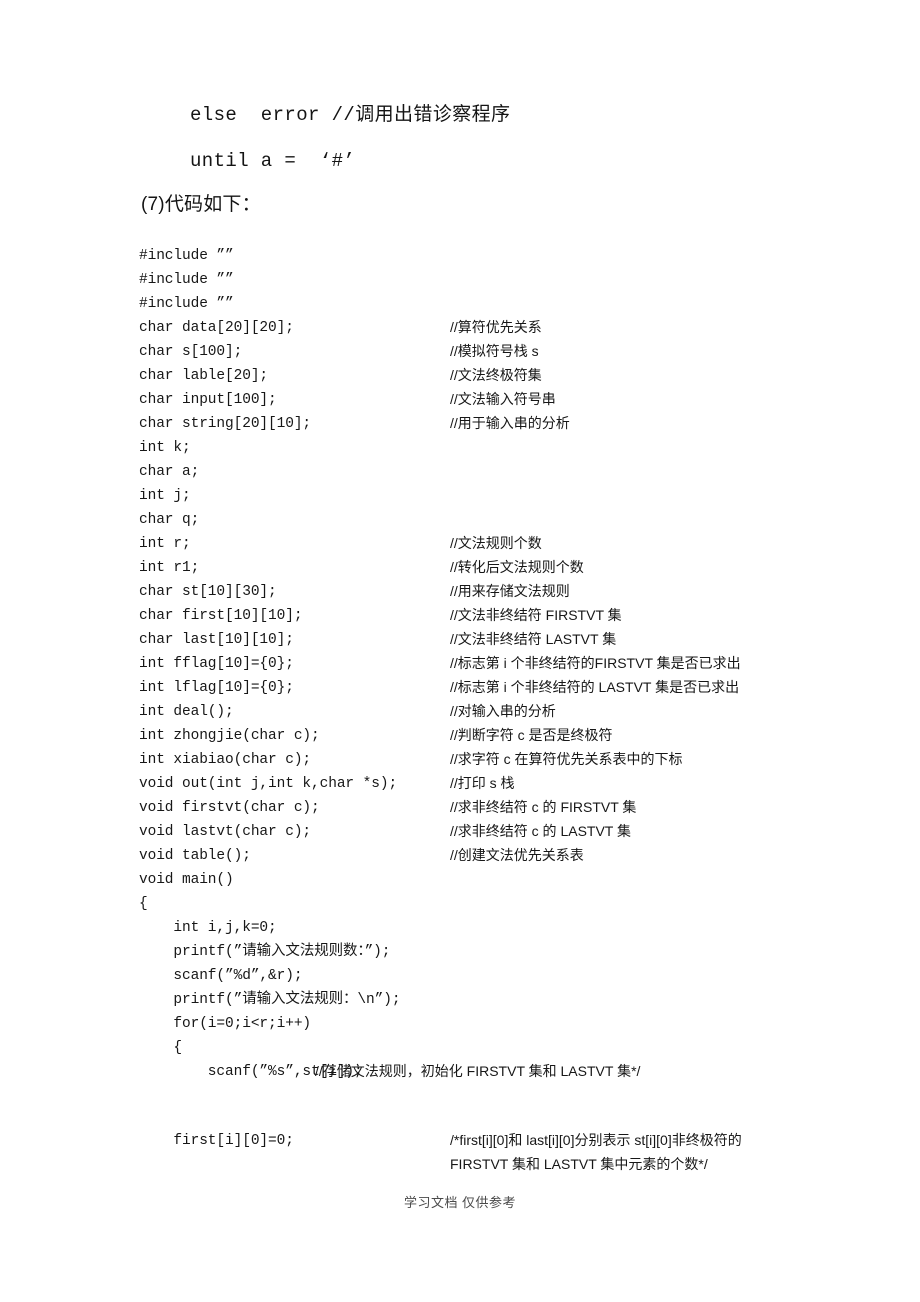 The image size is (920, 1302). What do you see at coordinates (350, 115) in the screenshot?
I see `pseudocode-line-else: else error //调用出错诊察程序` at bounding box center [350, 115].